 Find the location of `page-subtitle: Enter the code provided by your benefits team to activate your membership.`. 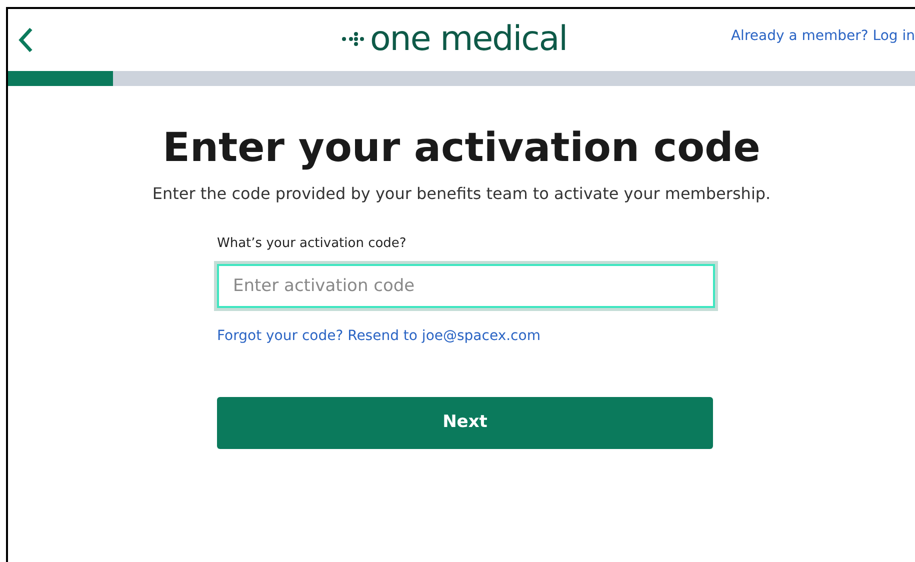

page-subtitle: Enter the code provided by your benefits team to activate your membership. is located at coordinates (461, 194).